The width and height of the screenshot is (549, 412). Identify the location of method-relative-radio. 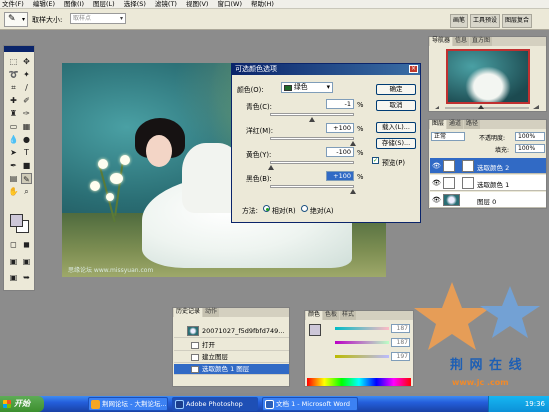
(266, 208).